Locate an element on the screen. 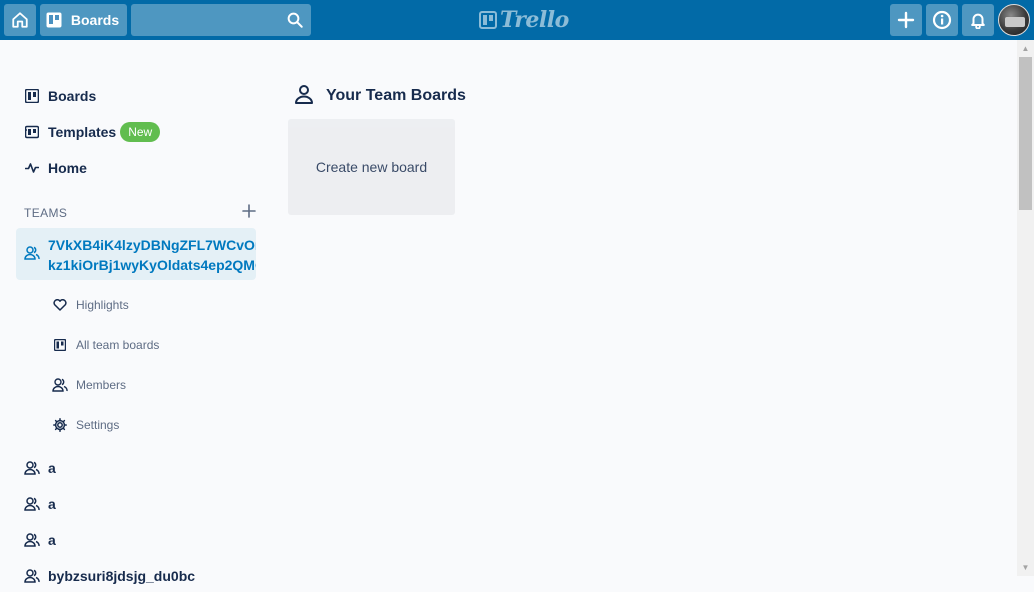  top-header: Boards Trello is located at coordinates (517, 20).